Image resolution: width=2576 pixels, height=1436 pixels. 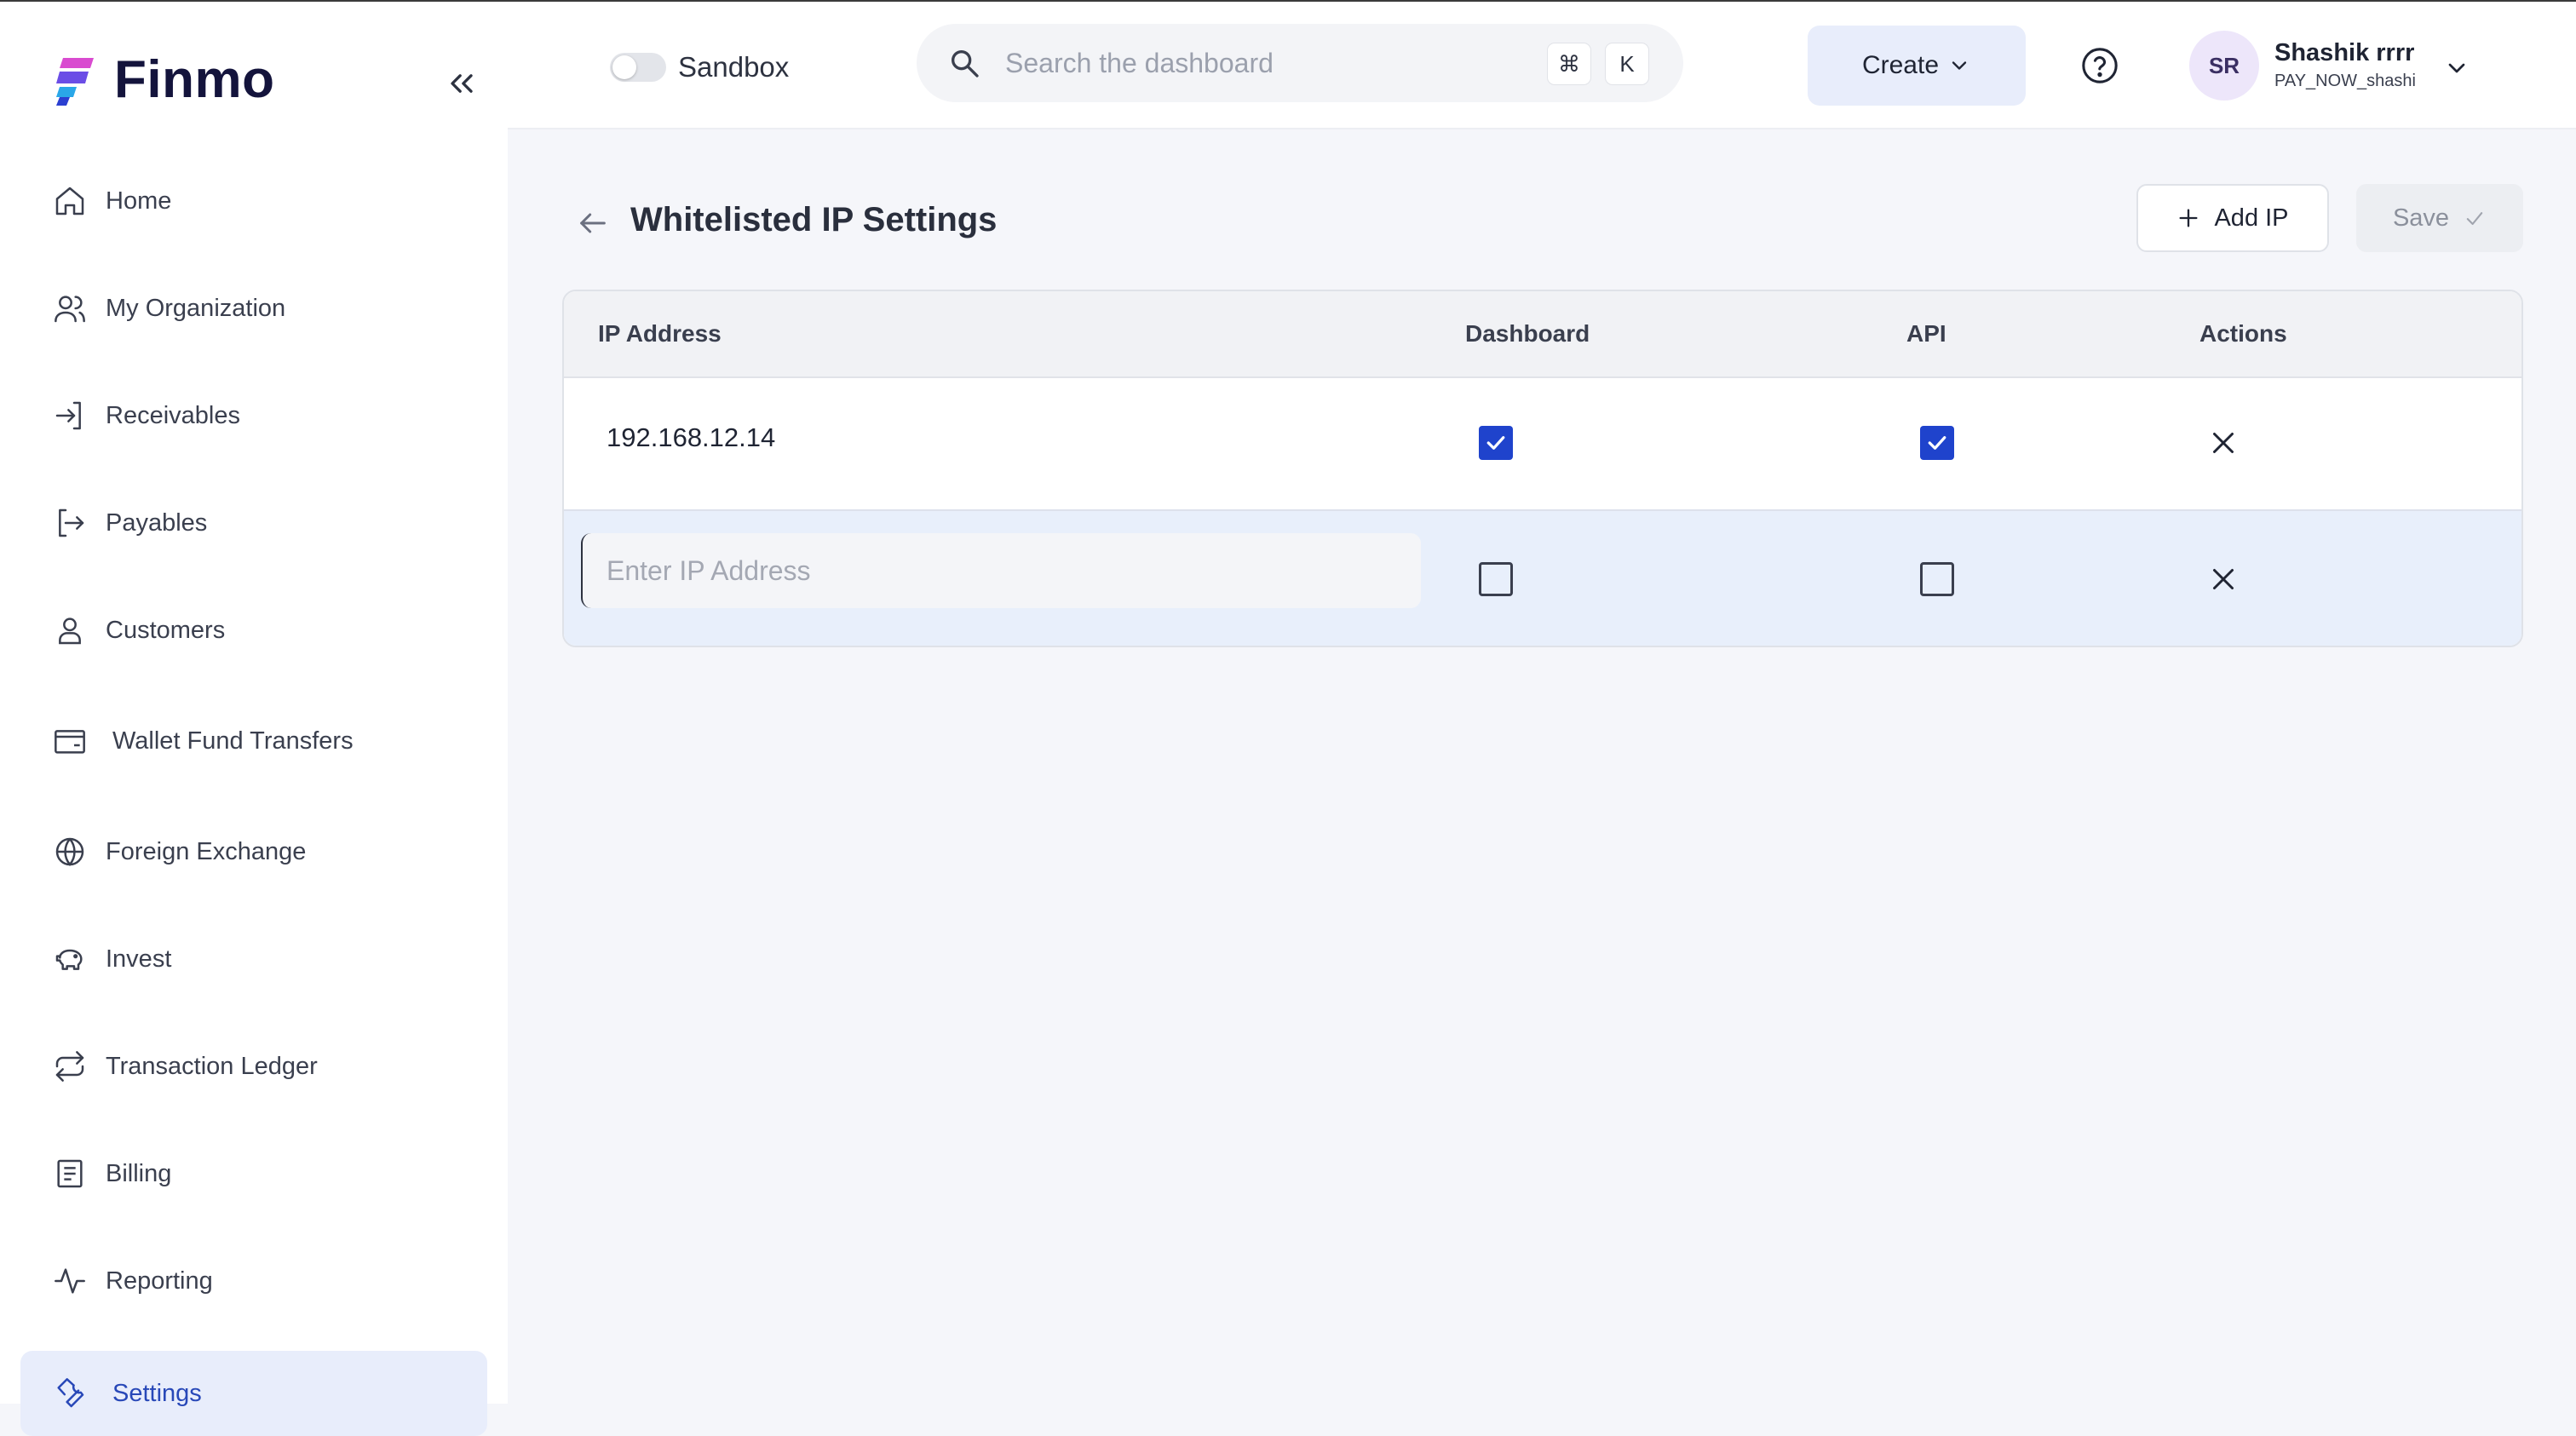 I want to click on save-label: Save, so click(x=2421, y=218).